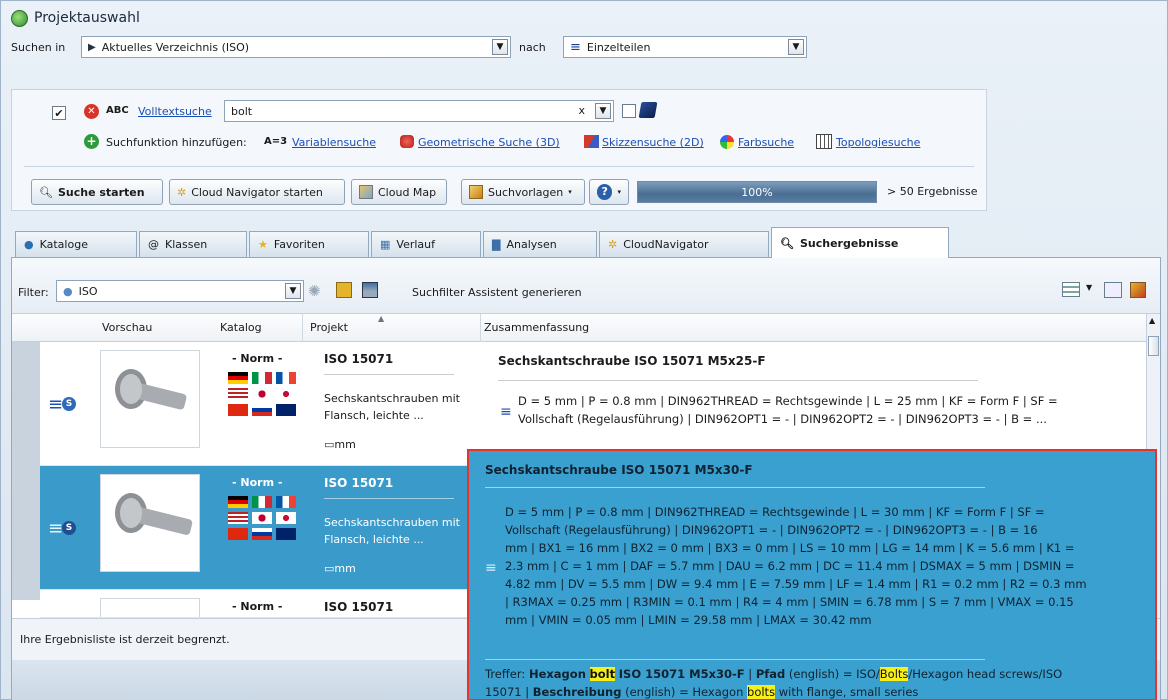 The height and width of the screenshot is (700, 1168). Describe the element at coordinates (242, 111) in the screenshot. I see `query-value: bolt` at that location.